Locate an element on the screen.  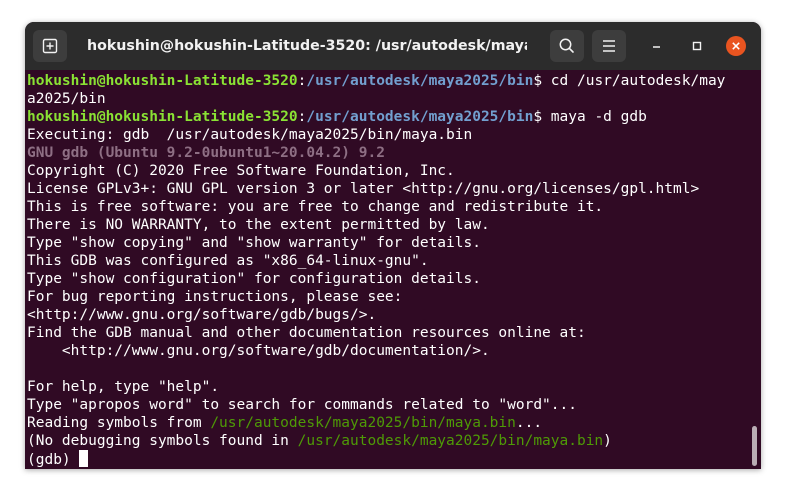
command-text: maya -d gdb is located at coordinates (594, 117).